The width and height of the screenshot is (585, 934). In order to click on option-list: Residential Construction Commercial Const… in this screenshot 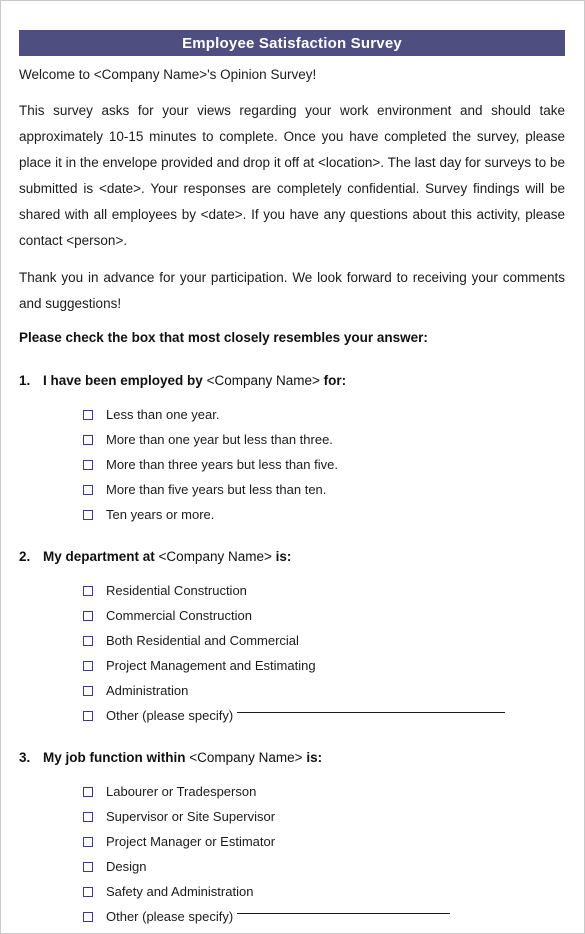, I will do `click(292, 653)`.